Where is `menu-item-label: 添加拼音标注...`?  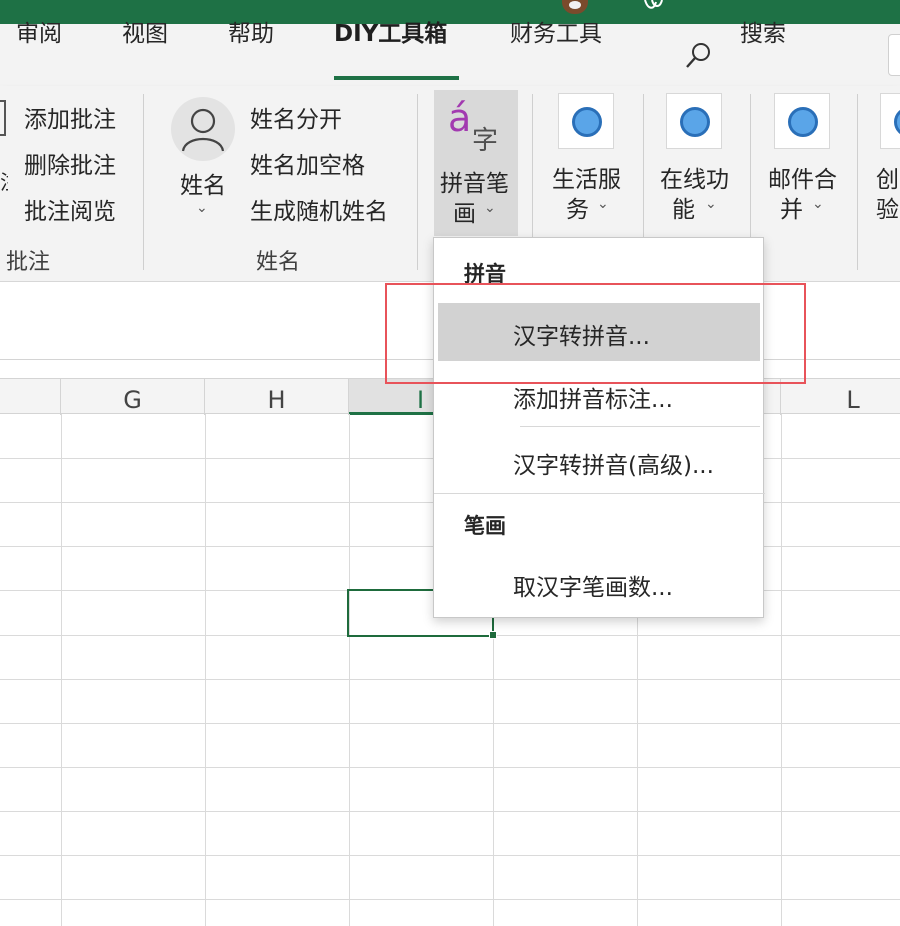
menu-item-label: 添加拼音标注... is located at coordinates (593, 400).